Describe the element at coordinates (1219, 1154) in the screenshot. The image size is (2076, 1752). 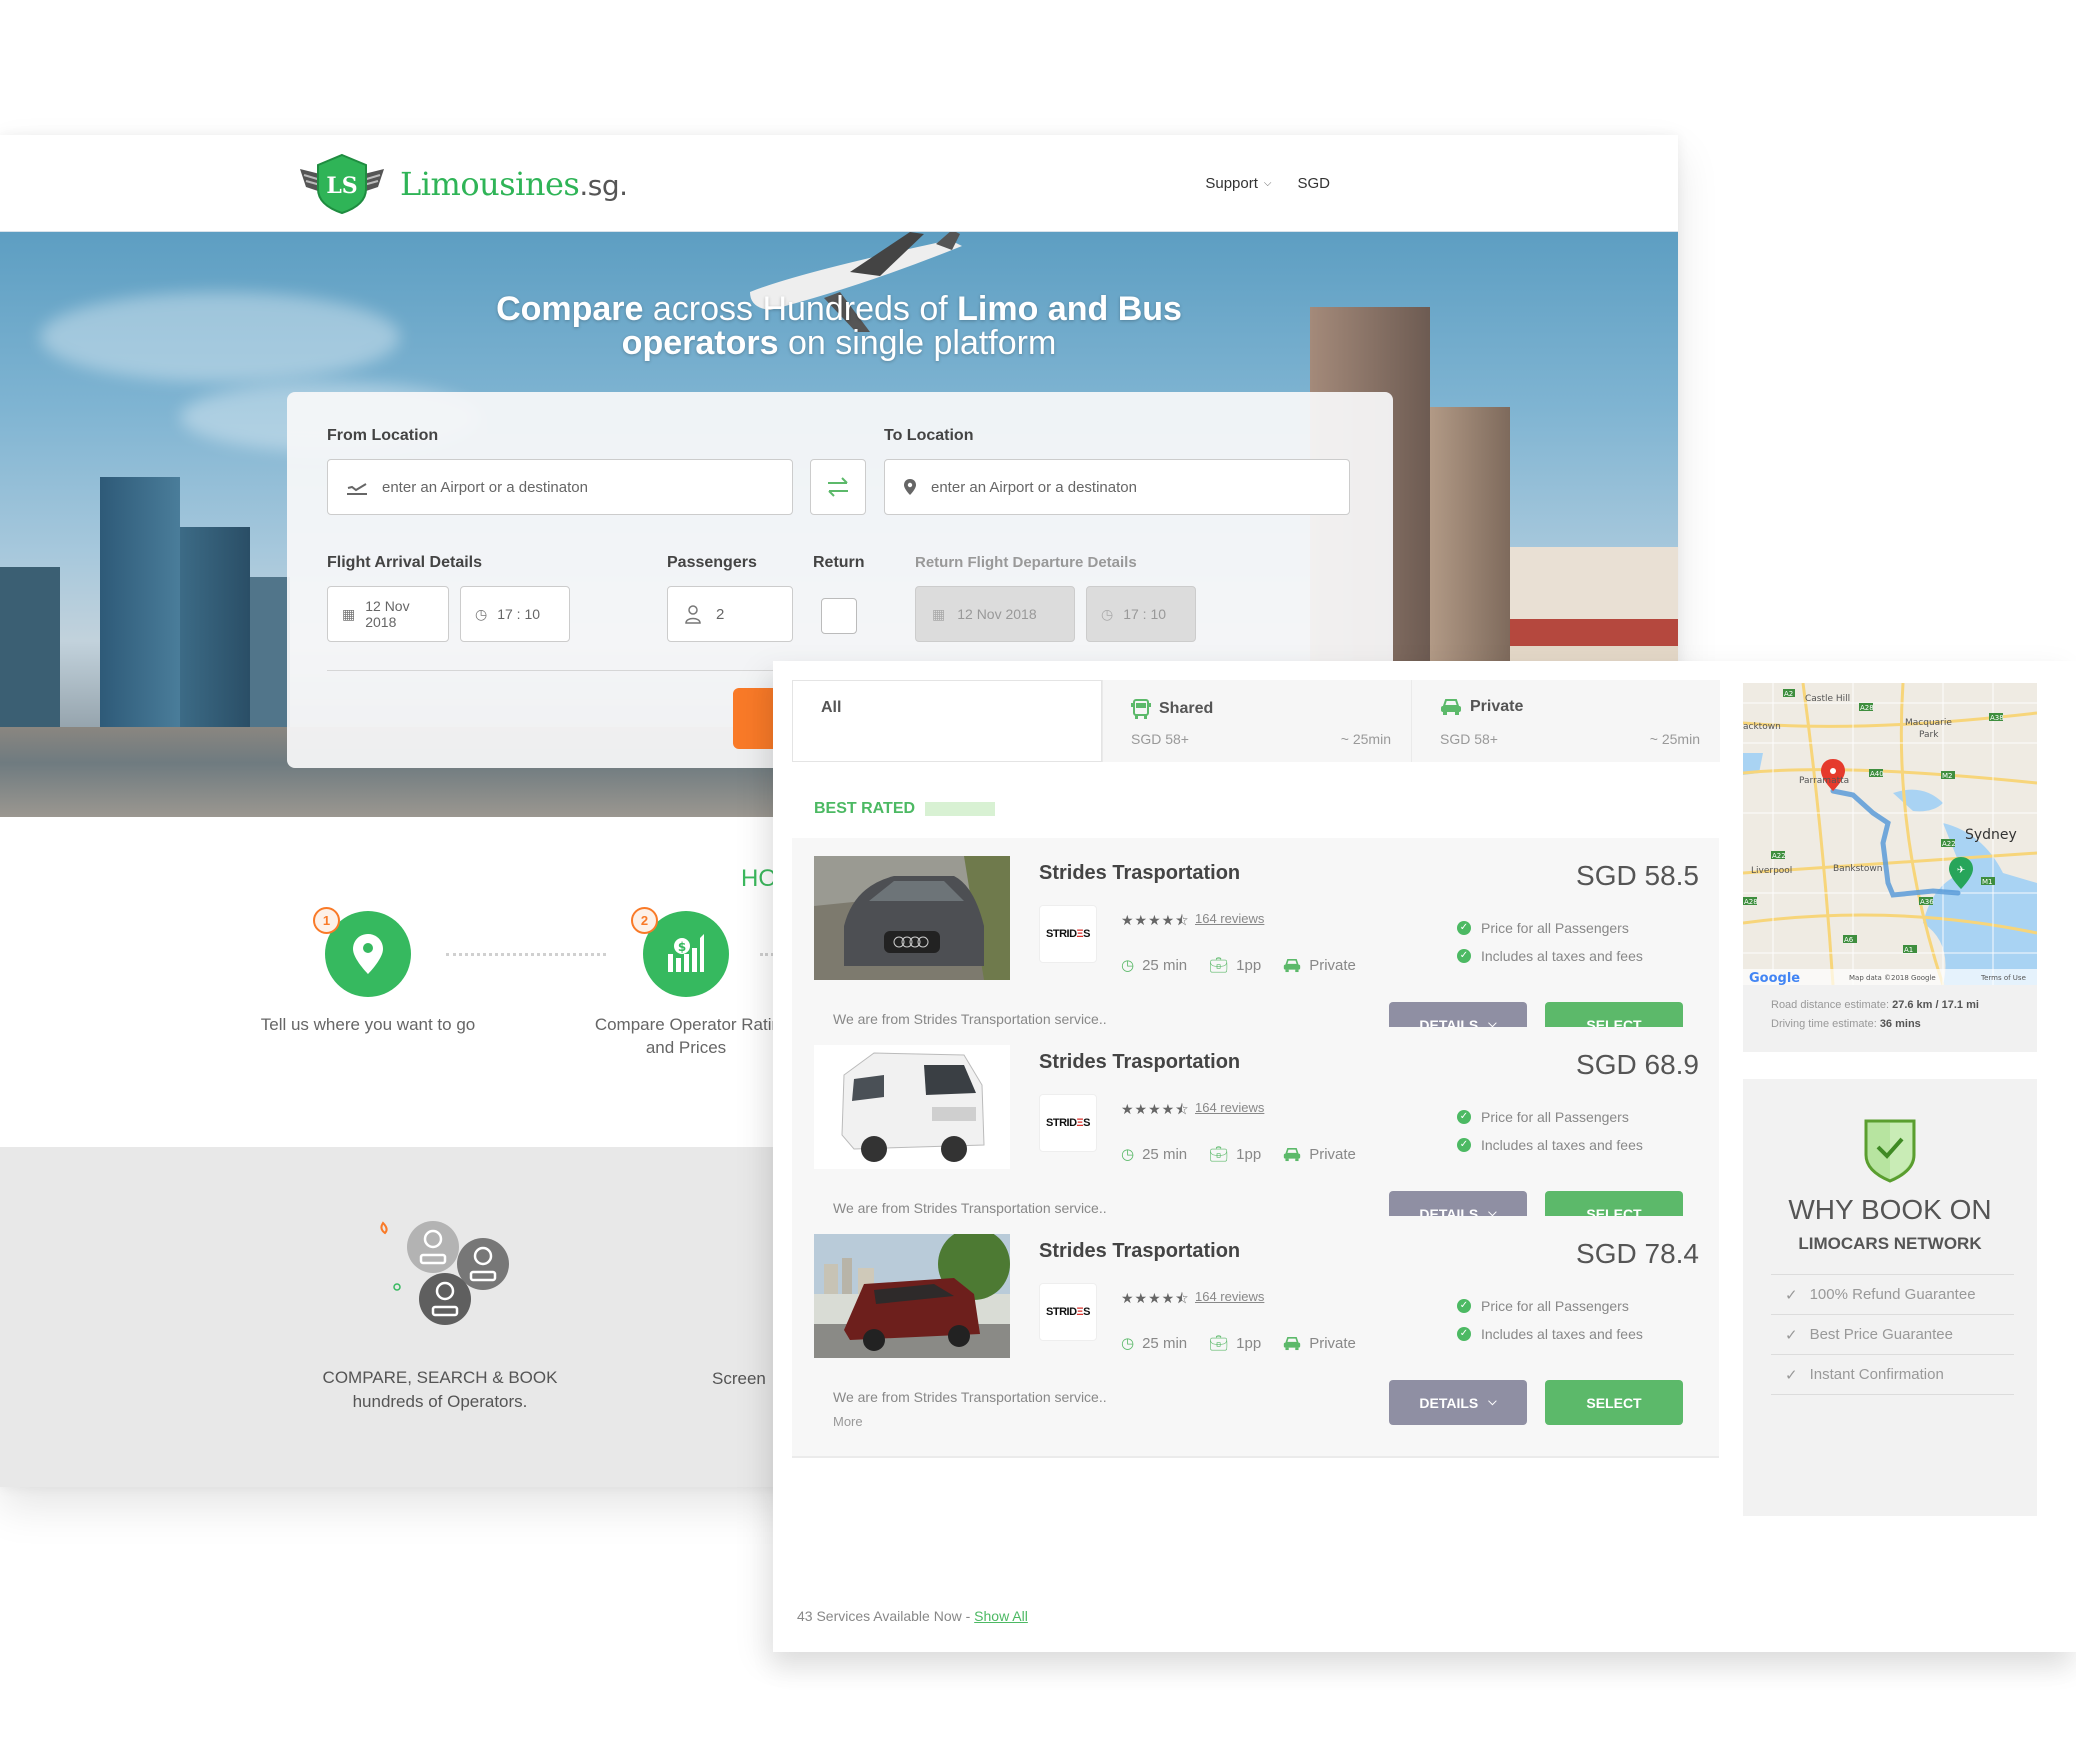
I see `briefcase-icon: 💼︎` at that location.